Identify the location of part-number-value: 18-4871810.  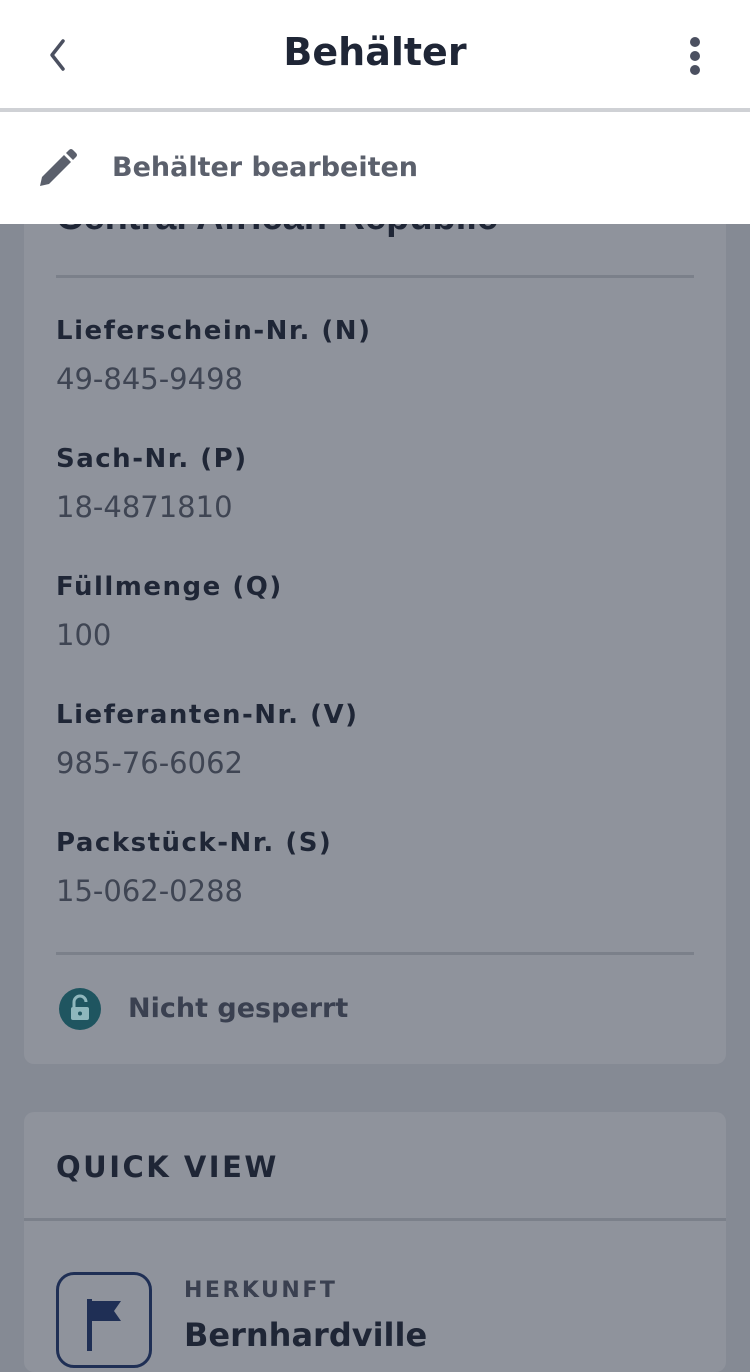
(144, 507).